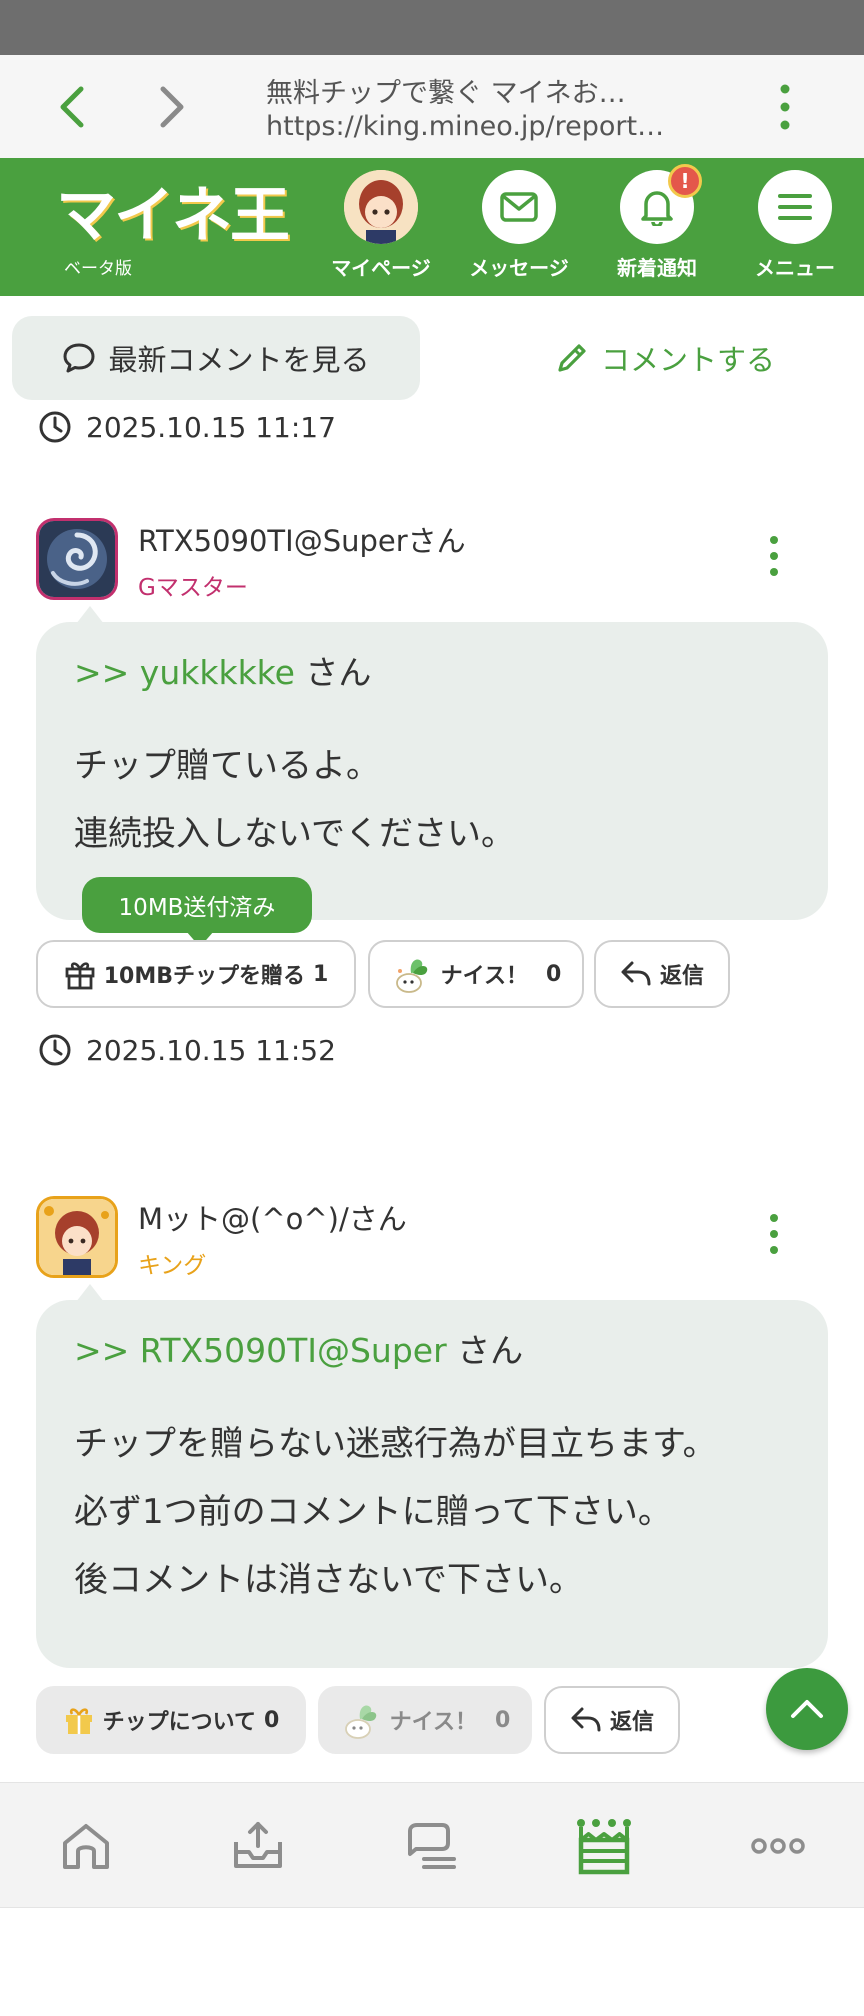 This screenshot has width=864, height=2016. Describe the element at coordinates (687, 360) in the screenshot. I see `post-comment-label: コメントする` at that location.